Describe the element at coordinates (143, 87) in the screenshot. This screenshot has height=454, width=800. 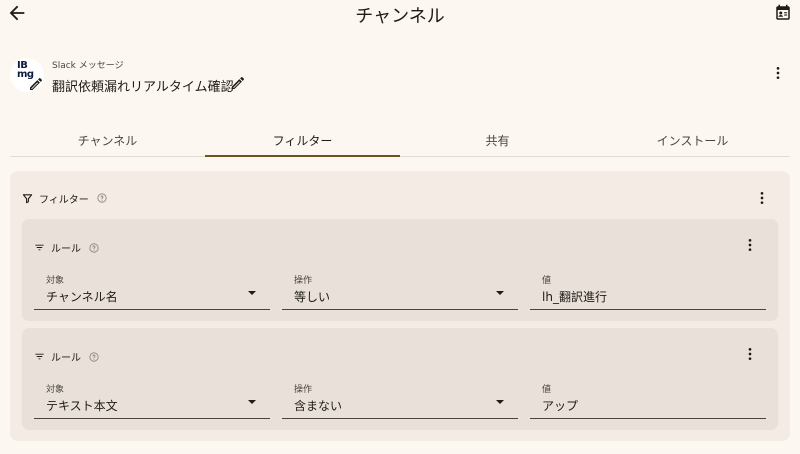
I see `app-name: 翻訳依頼漏れリアルタイム確認` at that location.